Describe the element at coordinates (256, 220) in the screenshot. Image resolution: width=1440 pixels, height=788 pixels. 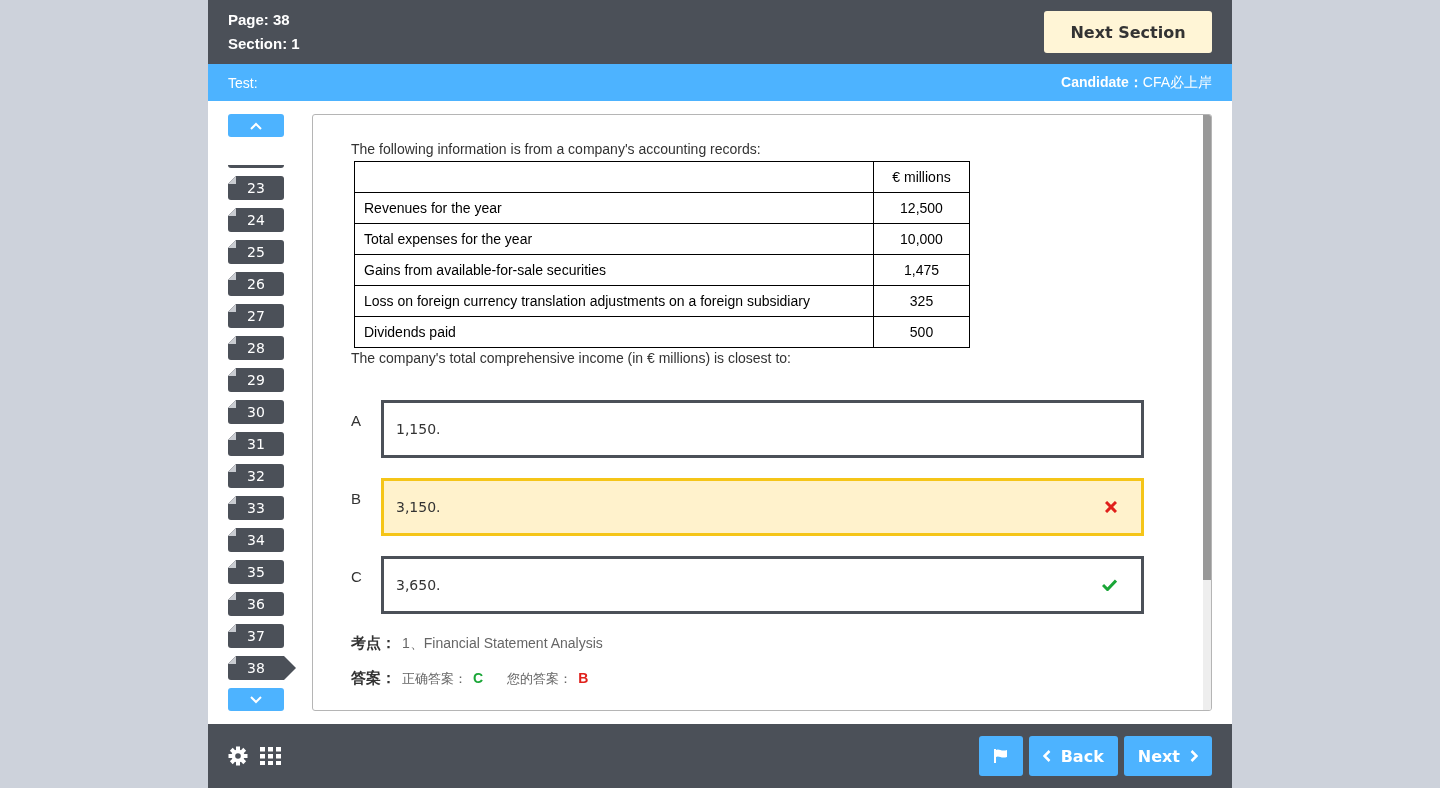
I see `question-number-tab: 24` at that location.